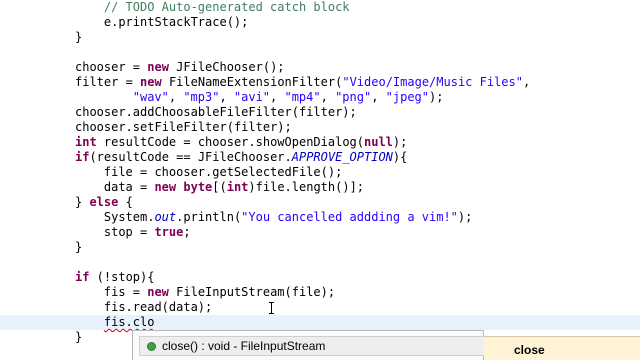  I want to click on code-line: chooser.setFileFilter(filter);, so click(320, 127).